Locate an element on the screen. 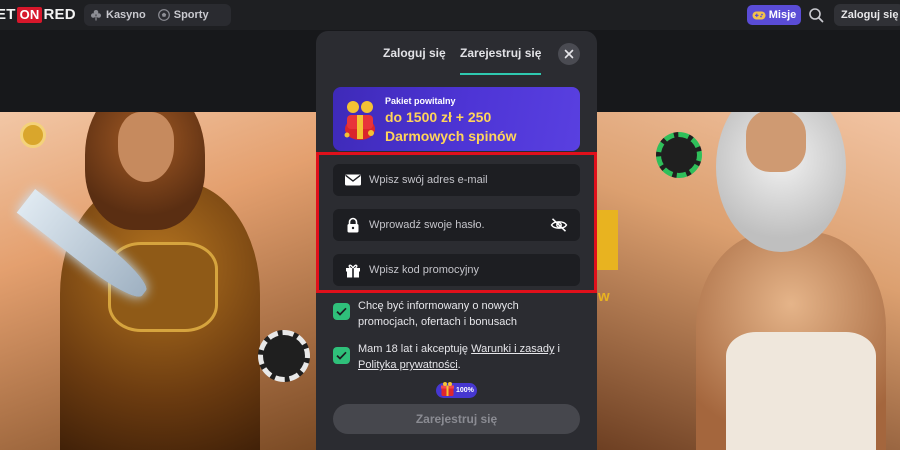 The height and width of the screenshot is (450, 900). terms-consent-checkbox is located at coordinates (341, 355).